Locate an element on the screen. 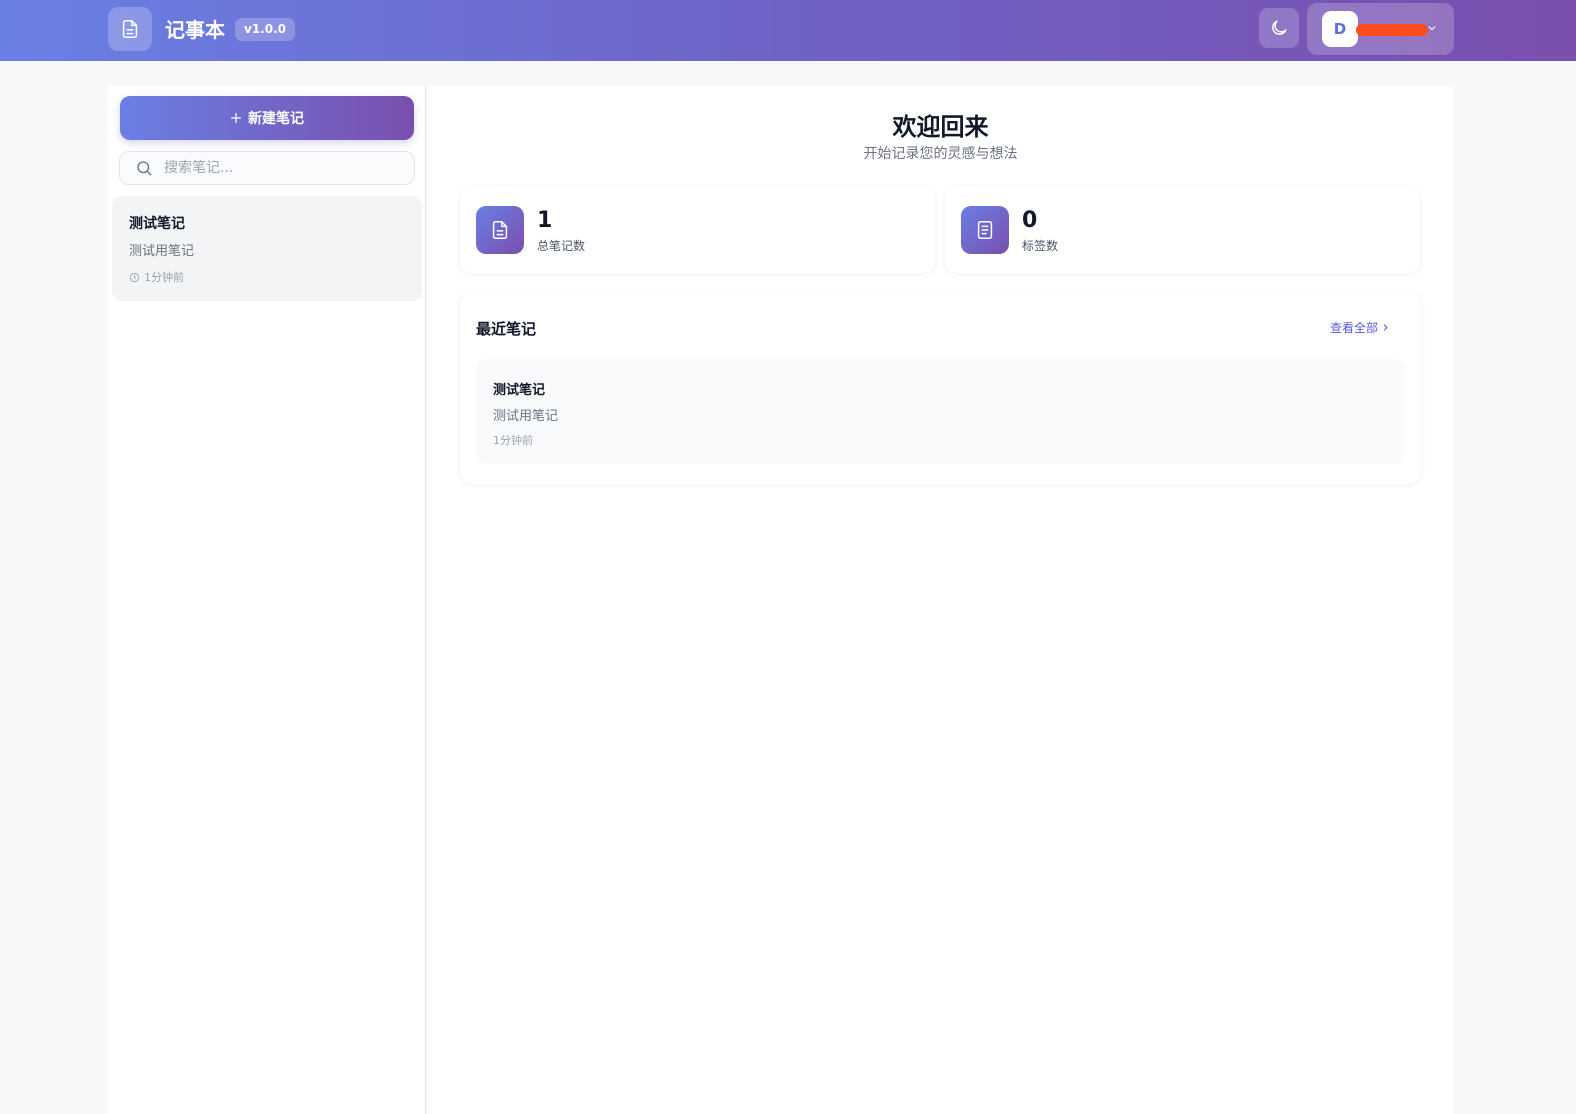 The width and height of the screenshot is (1576, 1114). search-box is located at coordinates (267, 168).